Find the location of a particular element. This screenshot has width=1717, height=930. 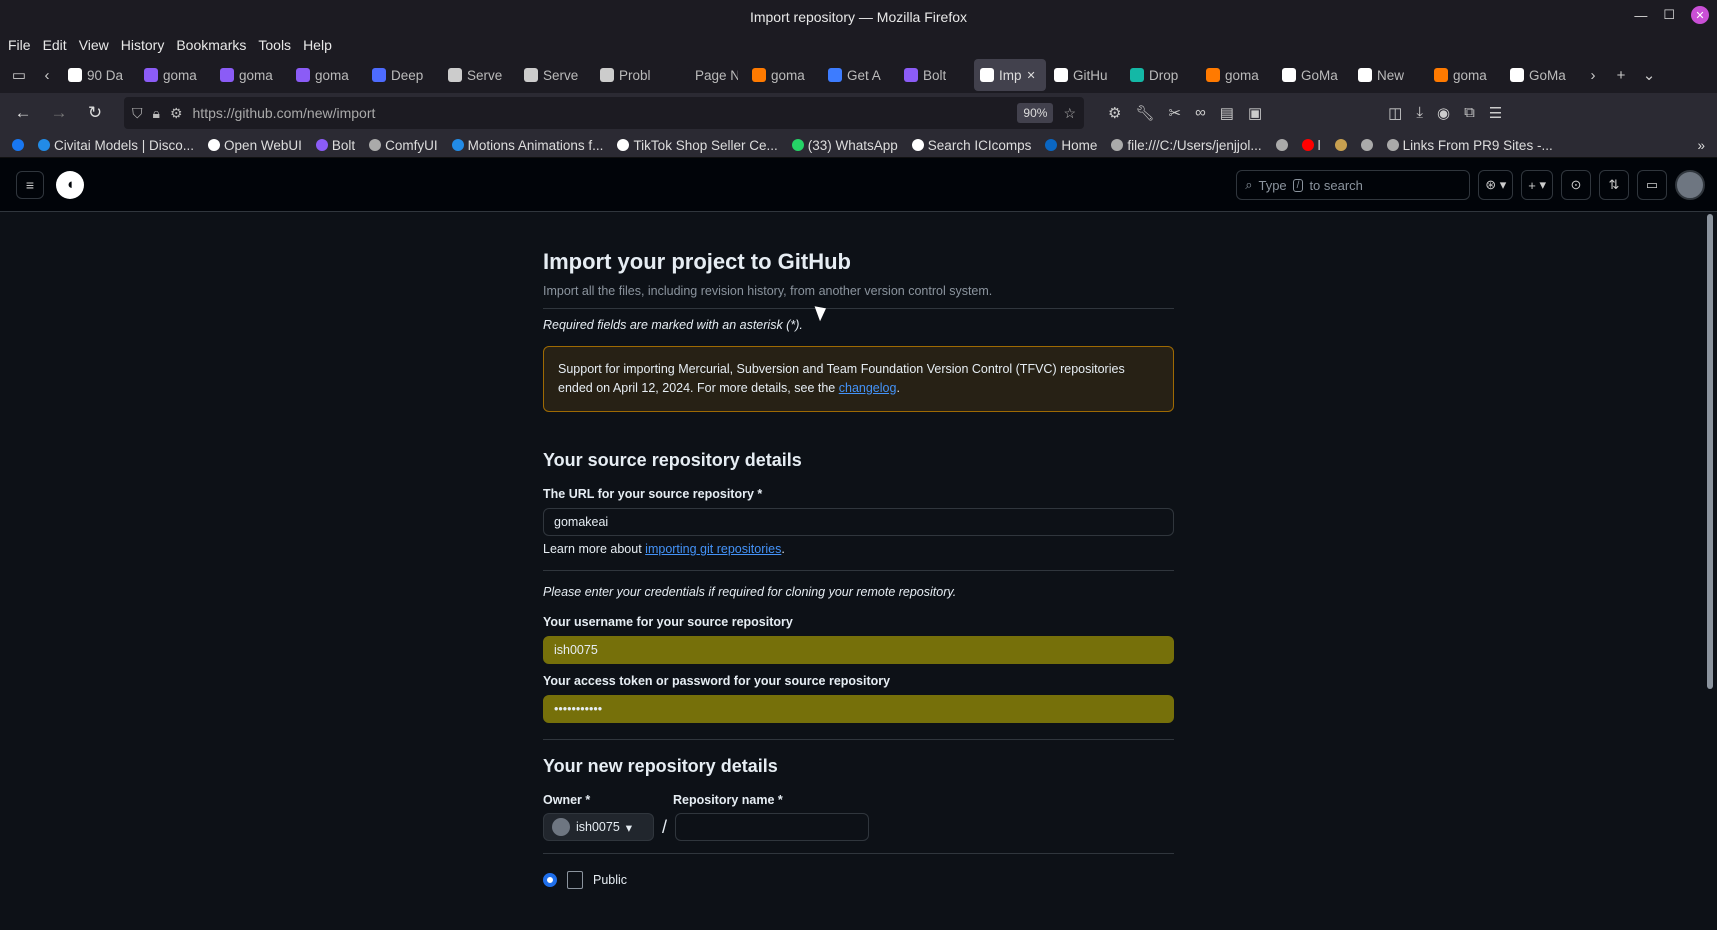

tab-17: New is located at coordinates (1389, 75).